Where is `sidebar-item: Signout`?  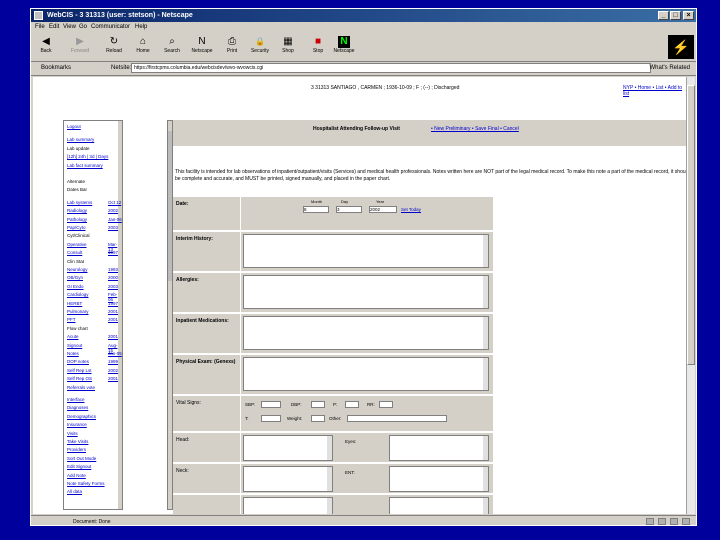
sidebar-item: Signout is located at coordinates (74, 345).